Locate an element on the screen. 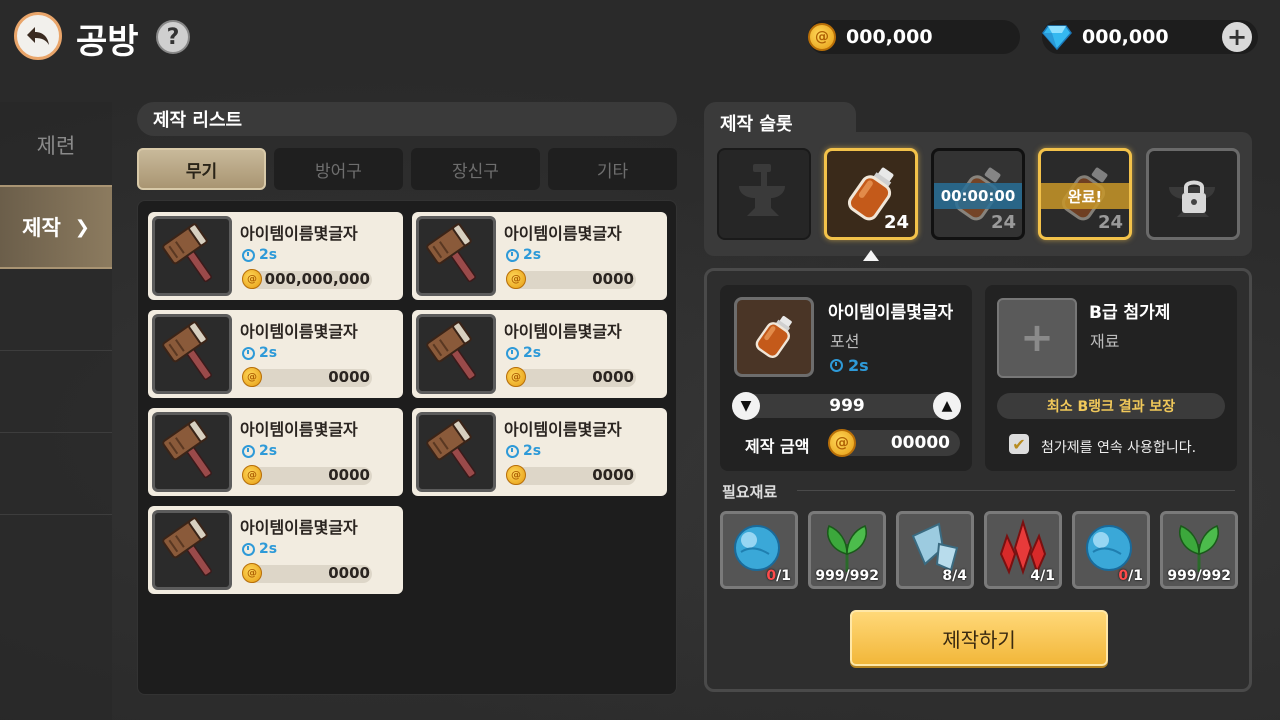  craft-slot-selected: 24 is located at coordinates (871, 194).